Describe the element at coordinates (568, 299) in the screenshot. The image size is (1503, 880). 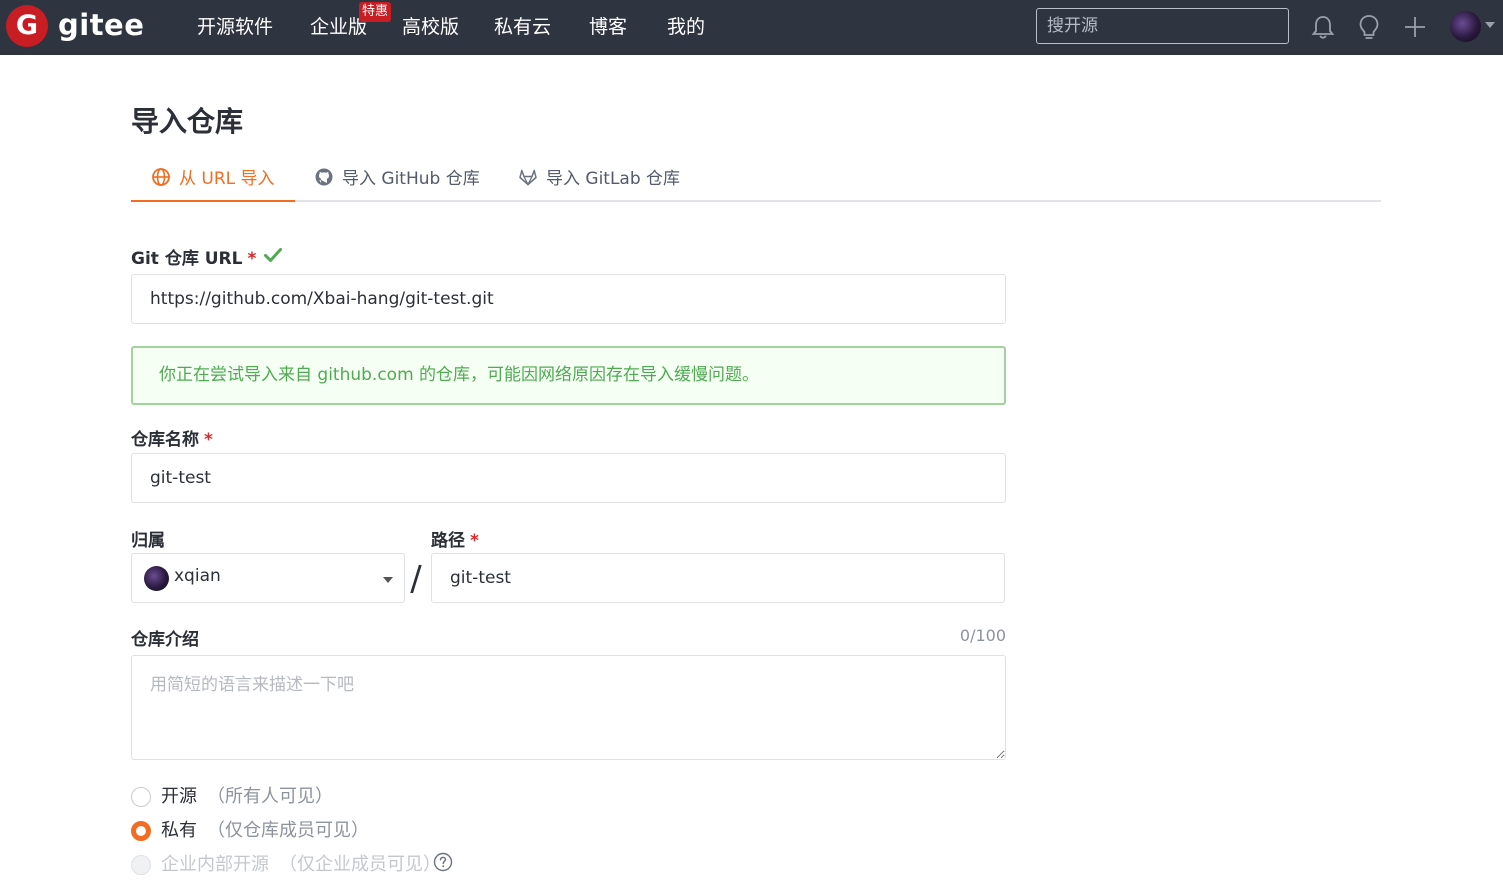
I see `git-url-input` at that location.